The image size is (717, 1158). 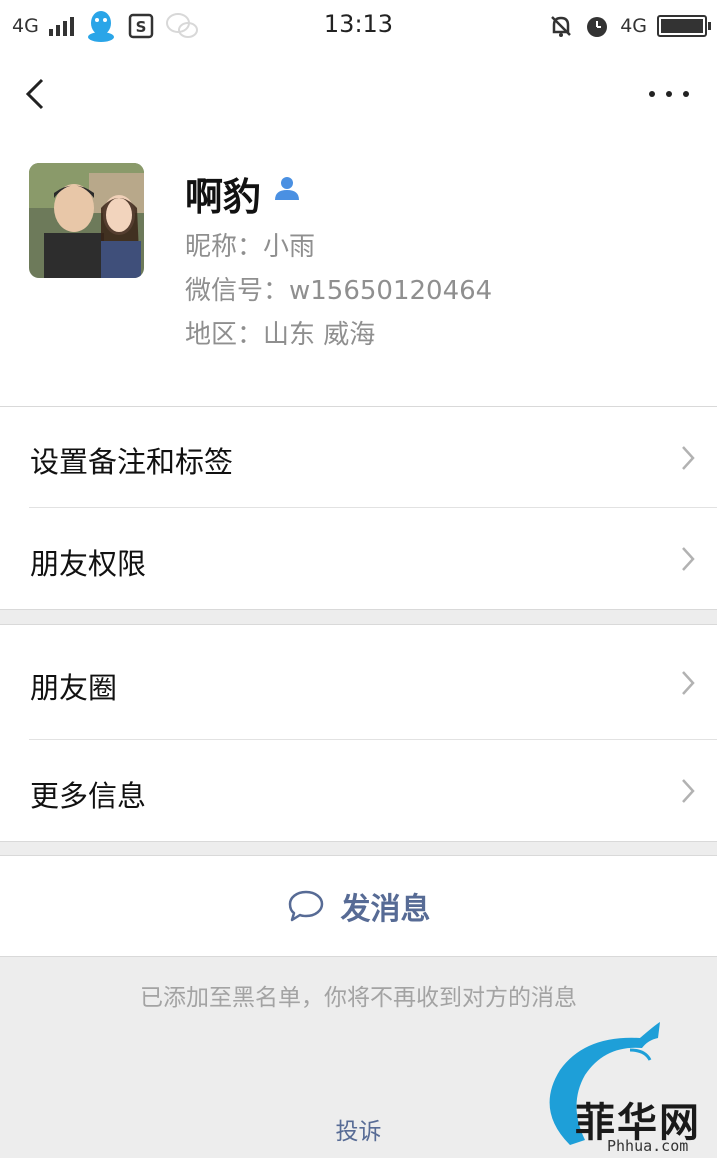 What do you see at coordinates (250, 247) in the screenshot?
I see `nickname-text: 昵称：小雨` at bounding box center [250, 247].